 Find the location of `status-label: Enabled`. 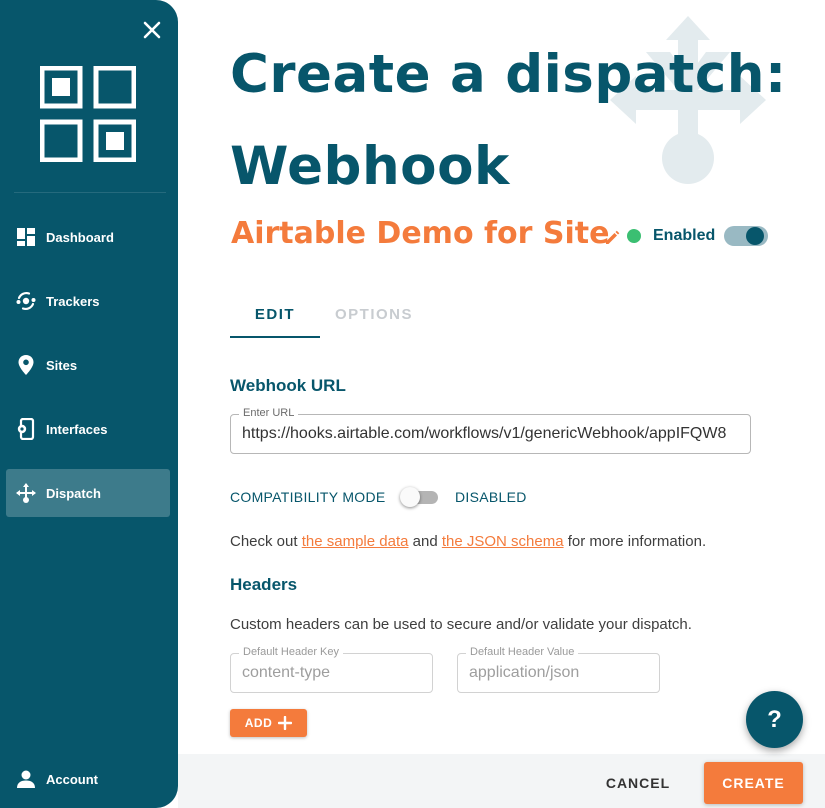

status-label: Enabled is located at coordinates (684, 235).